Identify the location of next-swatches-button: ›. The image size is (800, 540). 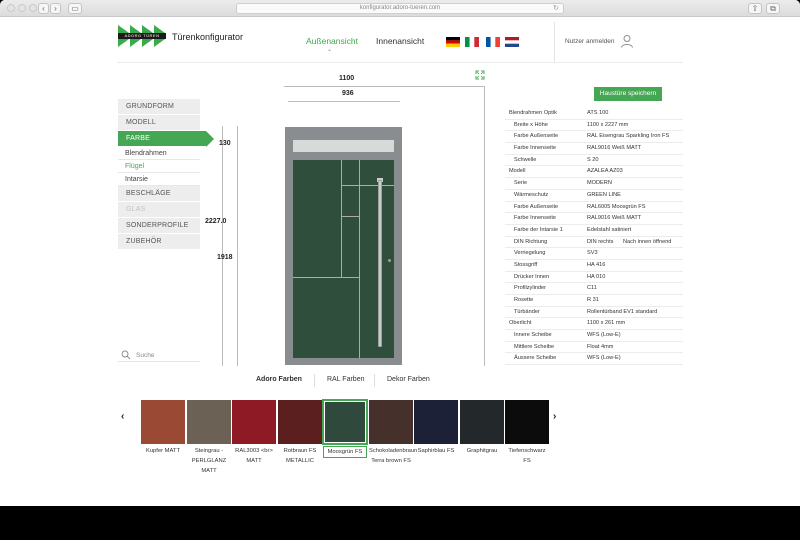
(554, 416).